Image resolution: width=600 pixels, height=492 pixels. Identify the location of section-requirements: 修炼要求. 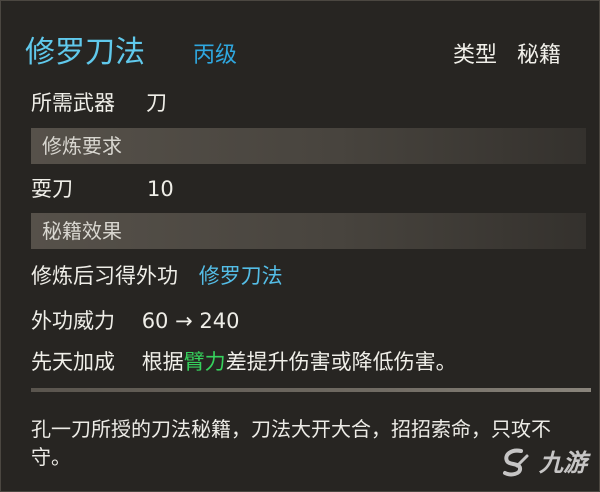
(308, 146).